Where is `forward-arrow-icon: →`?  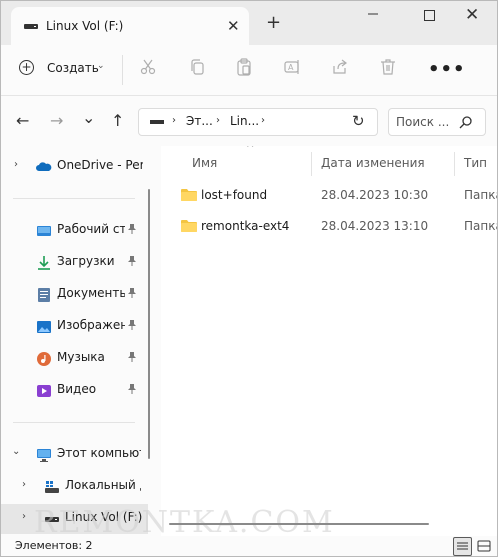 forward-arrow-icon: → is located at coordinates (56, 121).